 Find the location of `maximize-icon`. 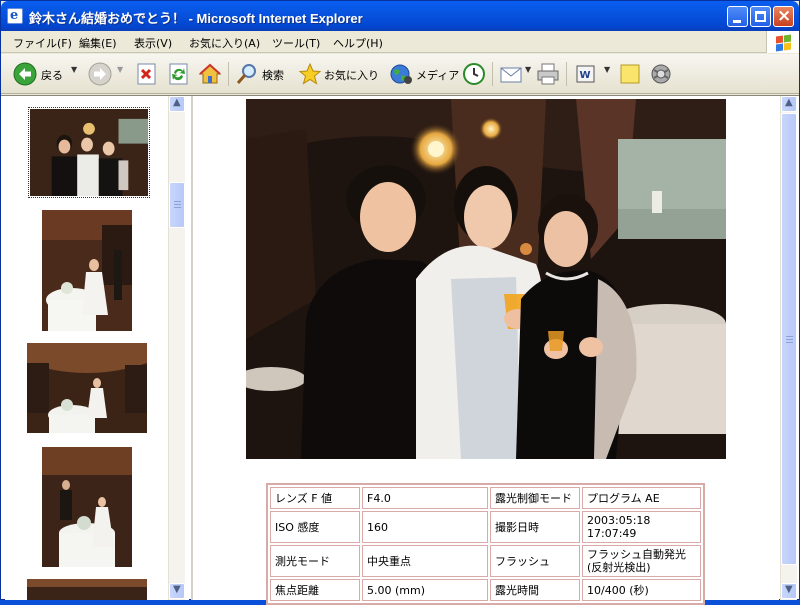

maximize-icon is located at coordinates (760, 16).